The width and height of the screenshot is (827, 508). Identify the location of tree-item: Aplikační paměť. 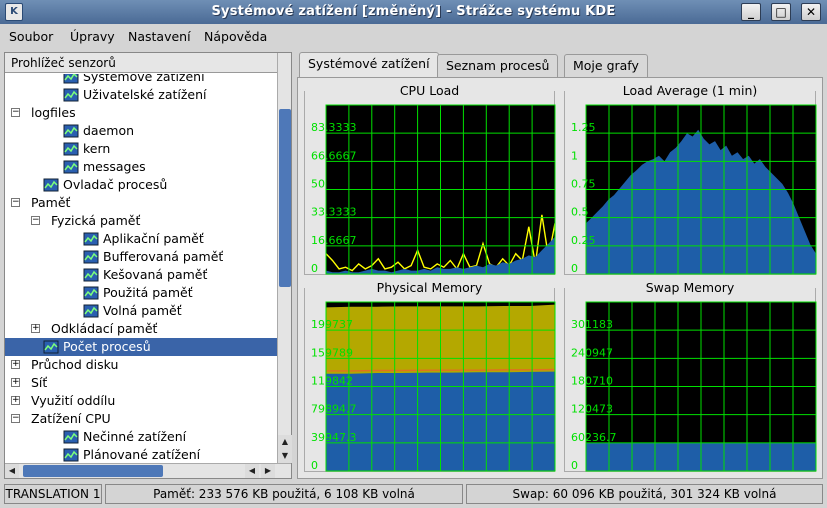
(141, 239).